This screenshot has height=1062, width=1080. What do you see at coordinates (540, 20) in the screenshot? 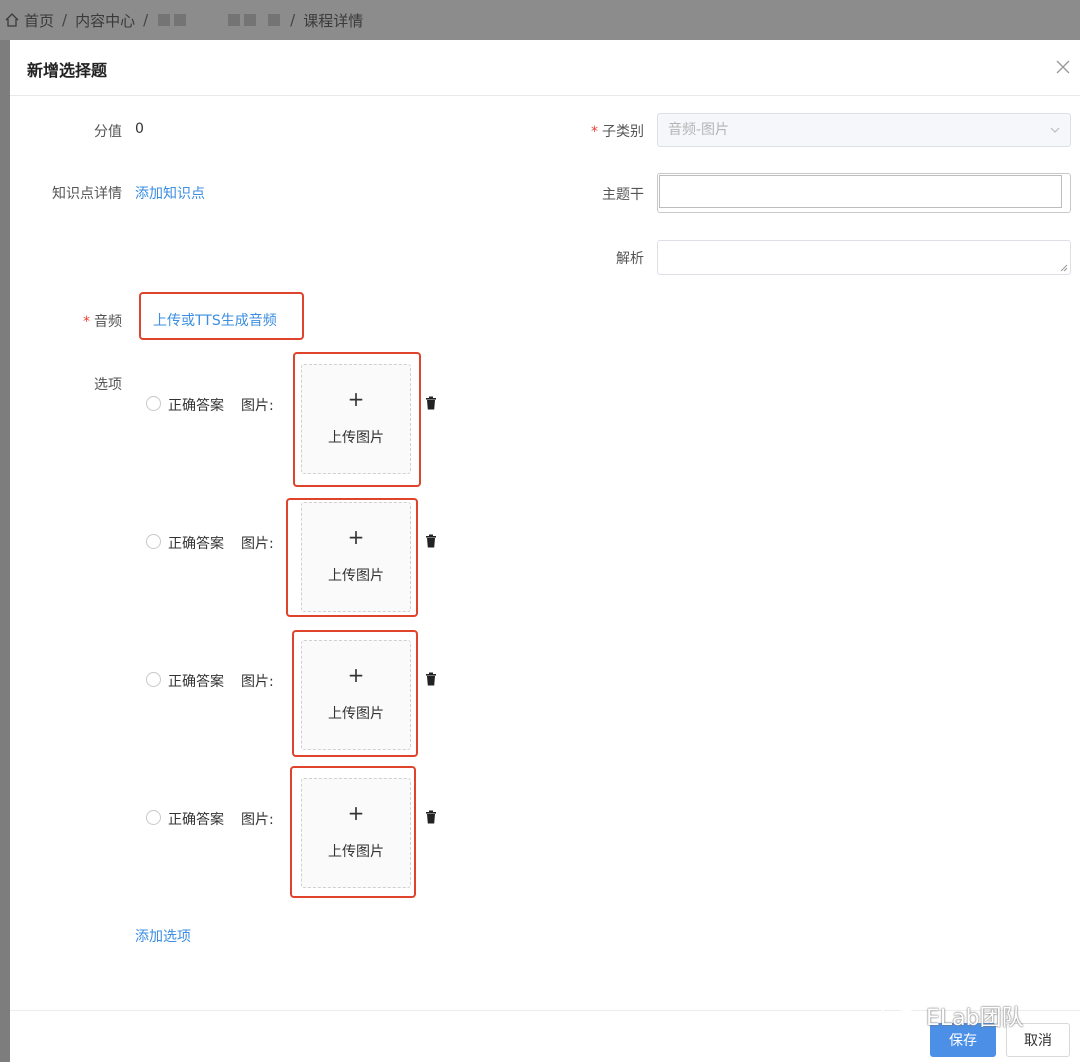
I see `breadcrumb: 首页 / 内容中心 / / 课程详情` at bounding box center [540, 20].